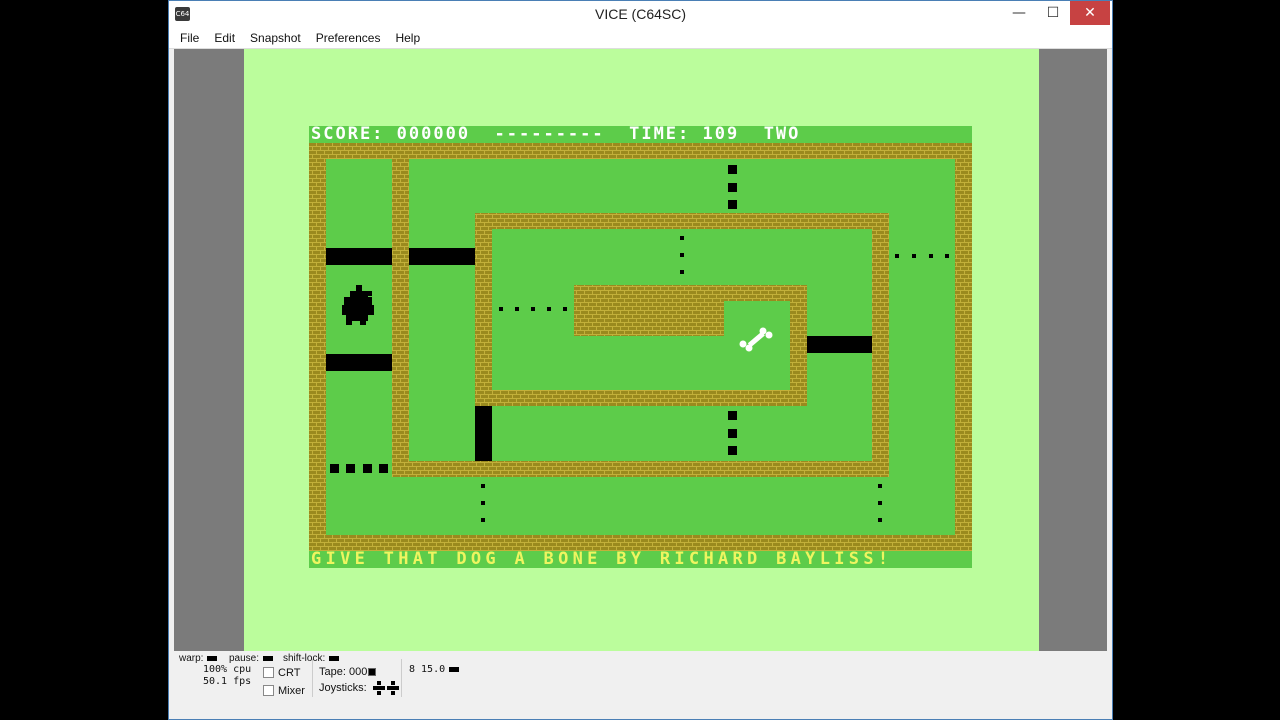 This screenshot has height=720, width=1280. Describe the element at coordinates (1053, 13) in the screenshot. I see `maximize-button: ☐` at that location.